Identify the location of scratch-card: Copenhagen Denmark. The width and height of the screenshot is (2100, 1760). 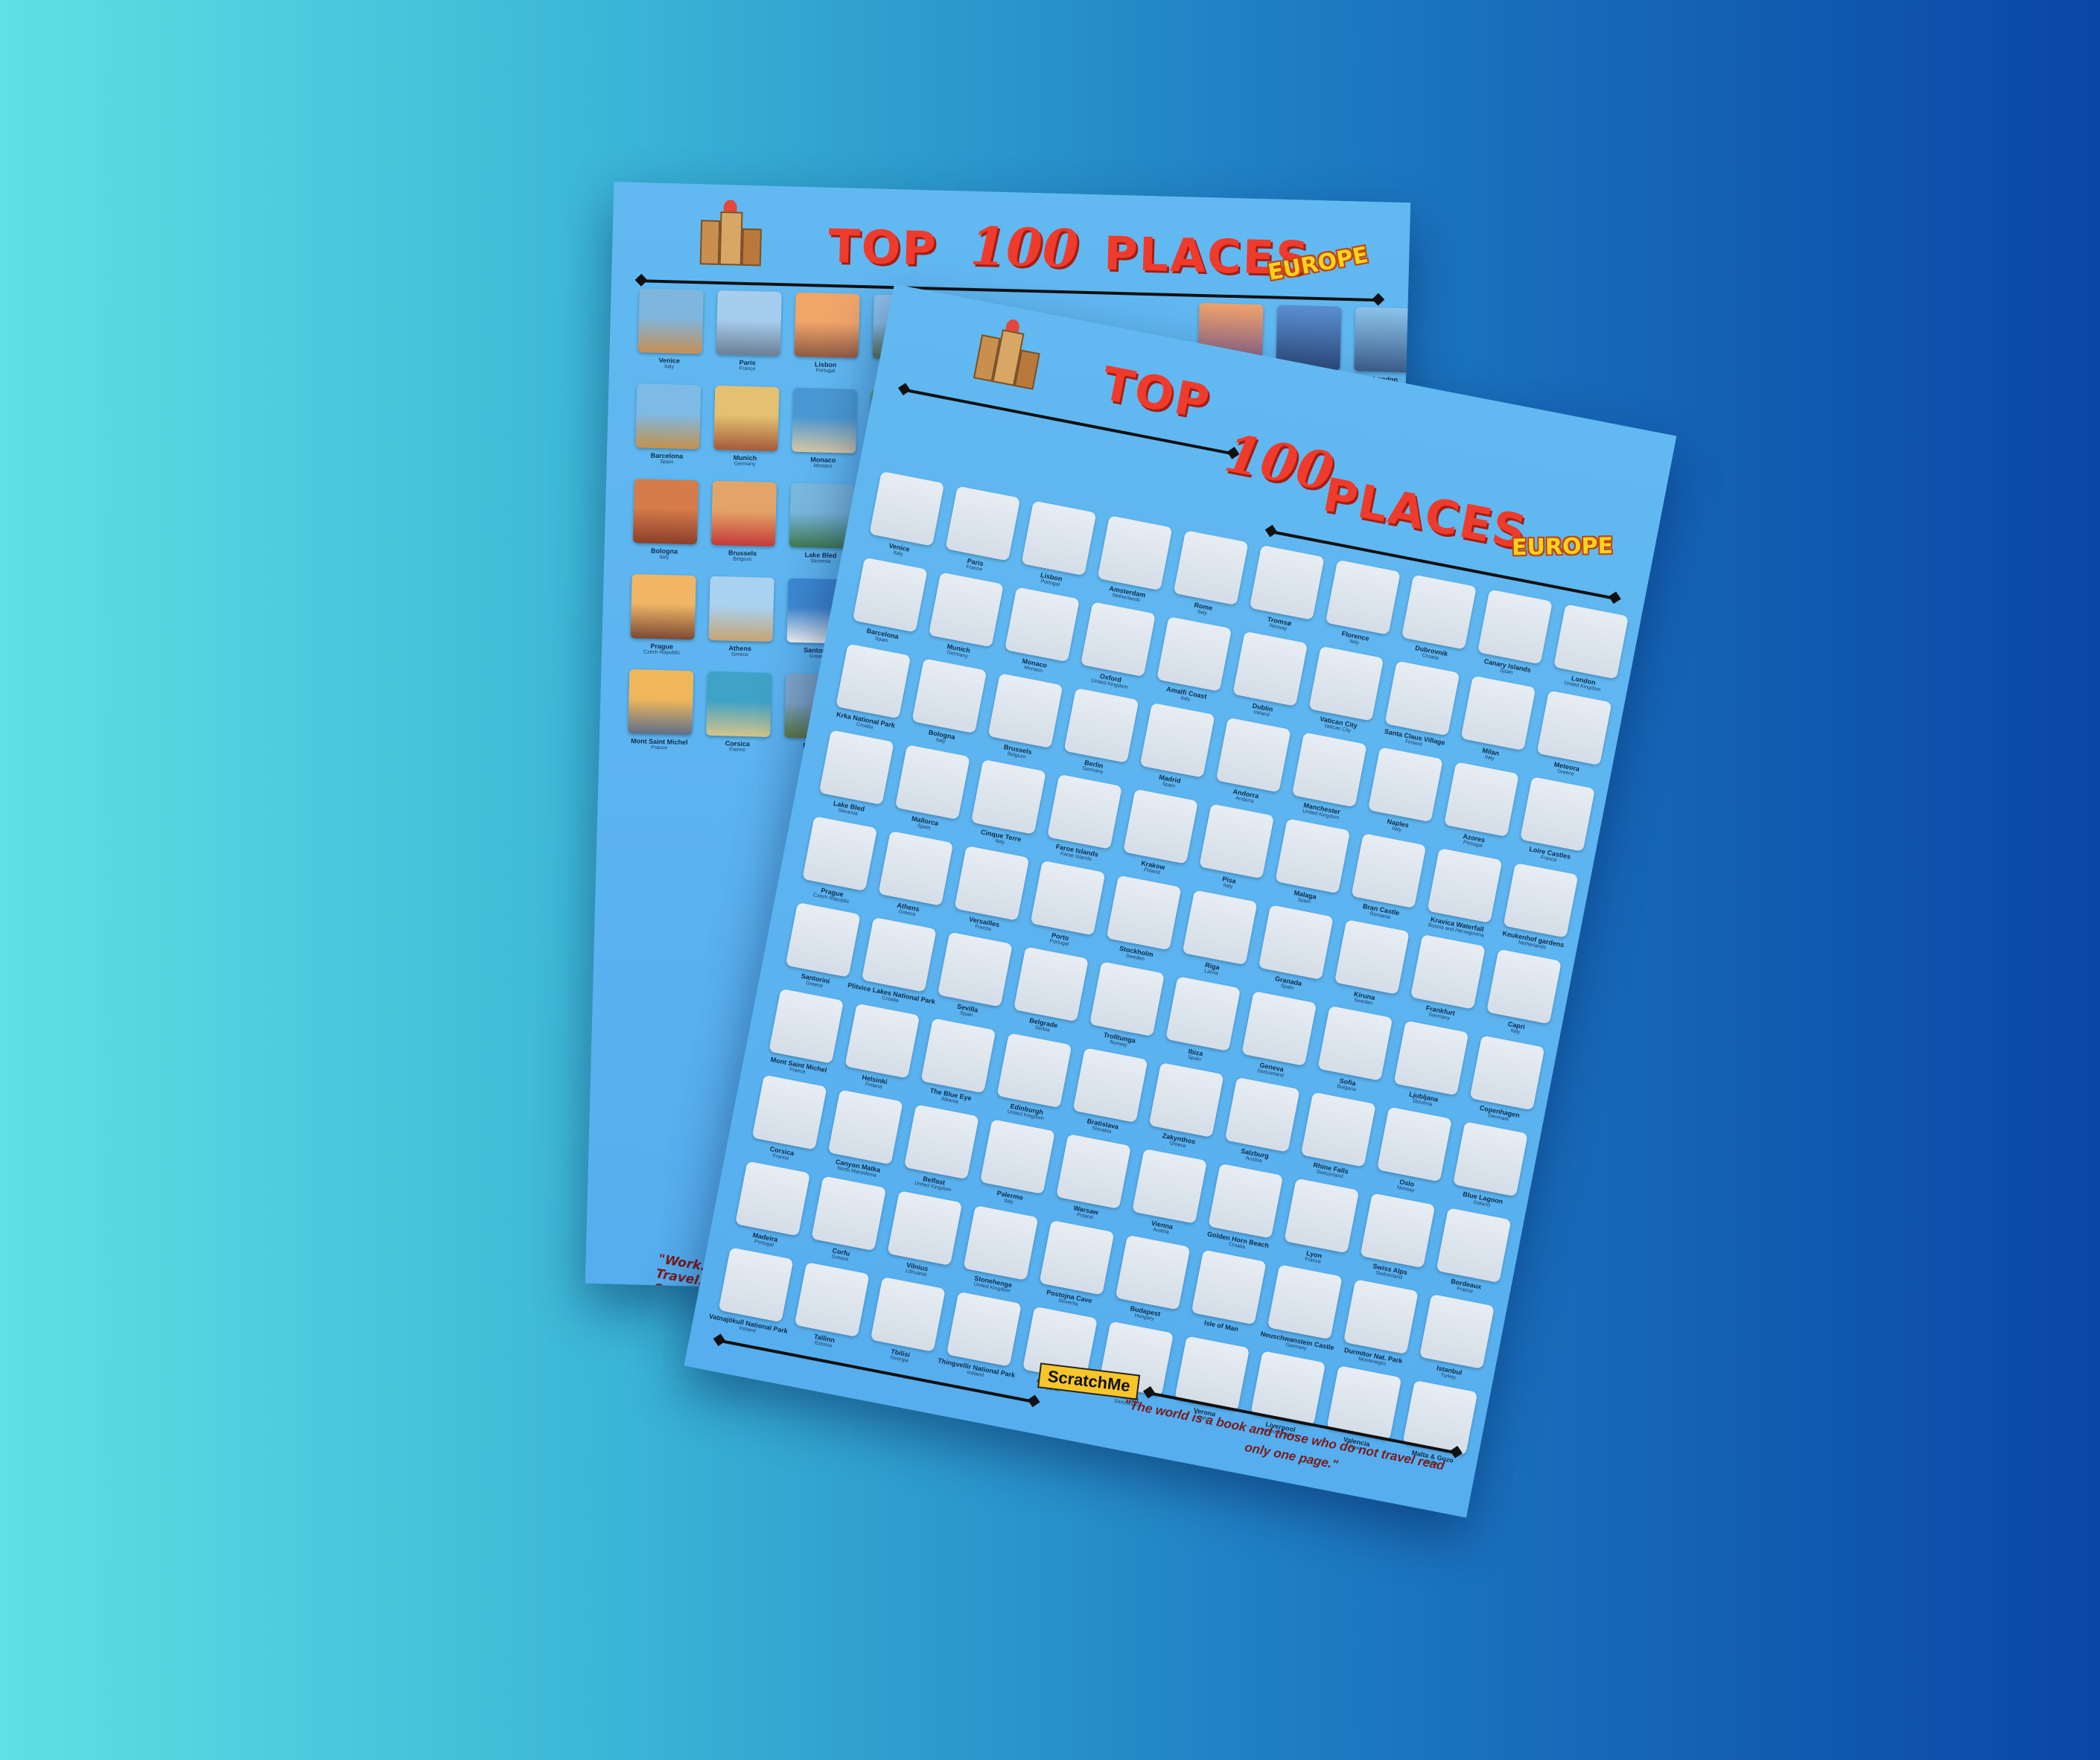
(1505, 1085).